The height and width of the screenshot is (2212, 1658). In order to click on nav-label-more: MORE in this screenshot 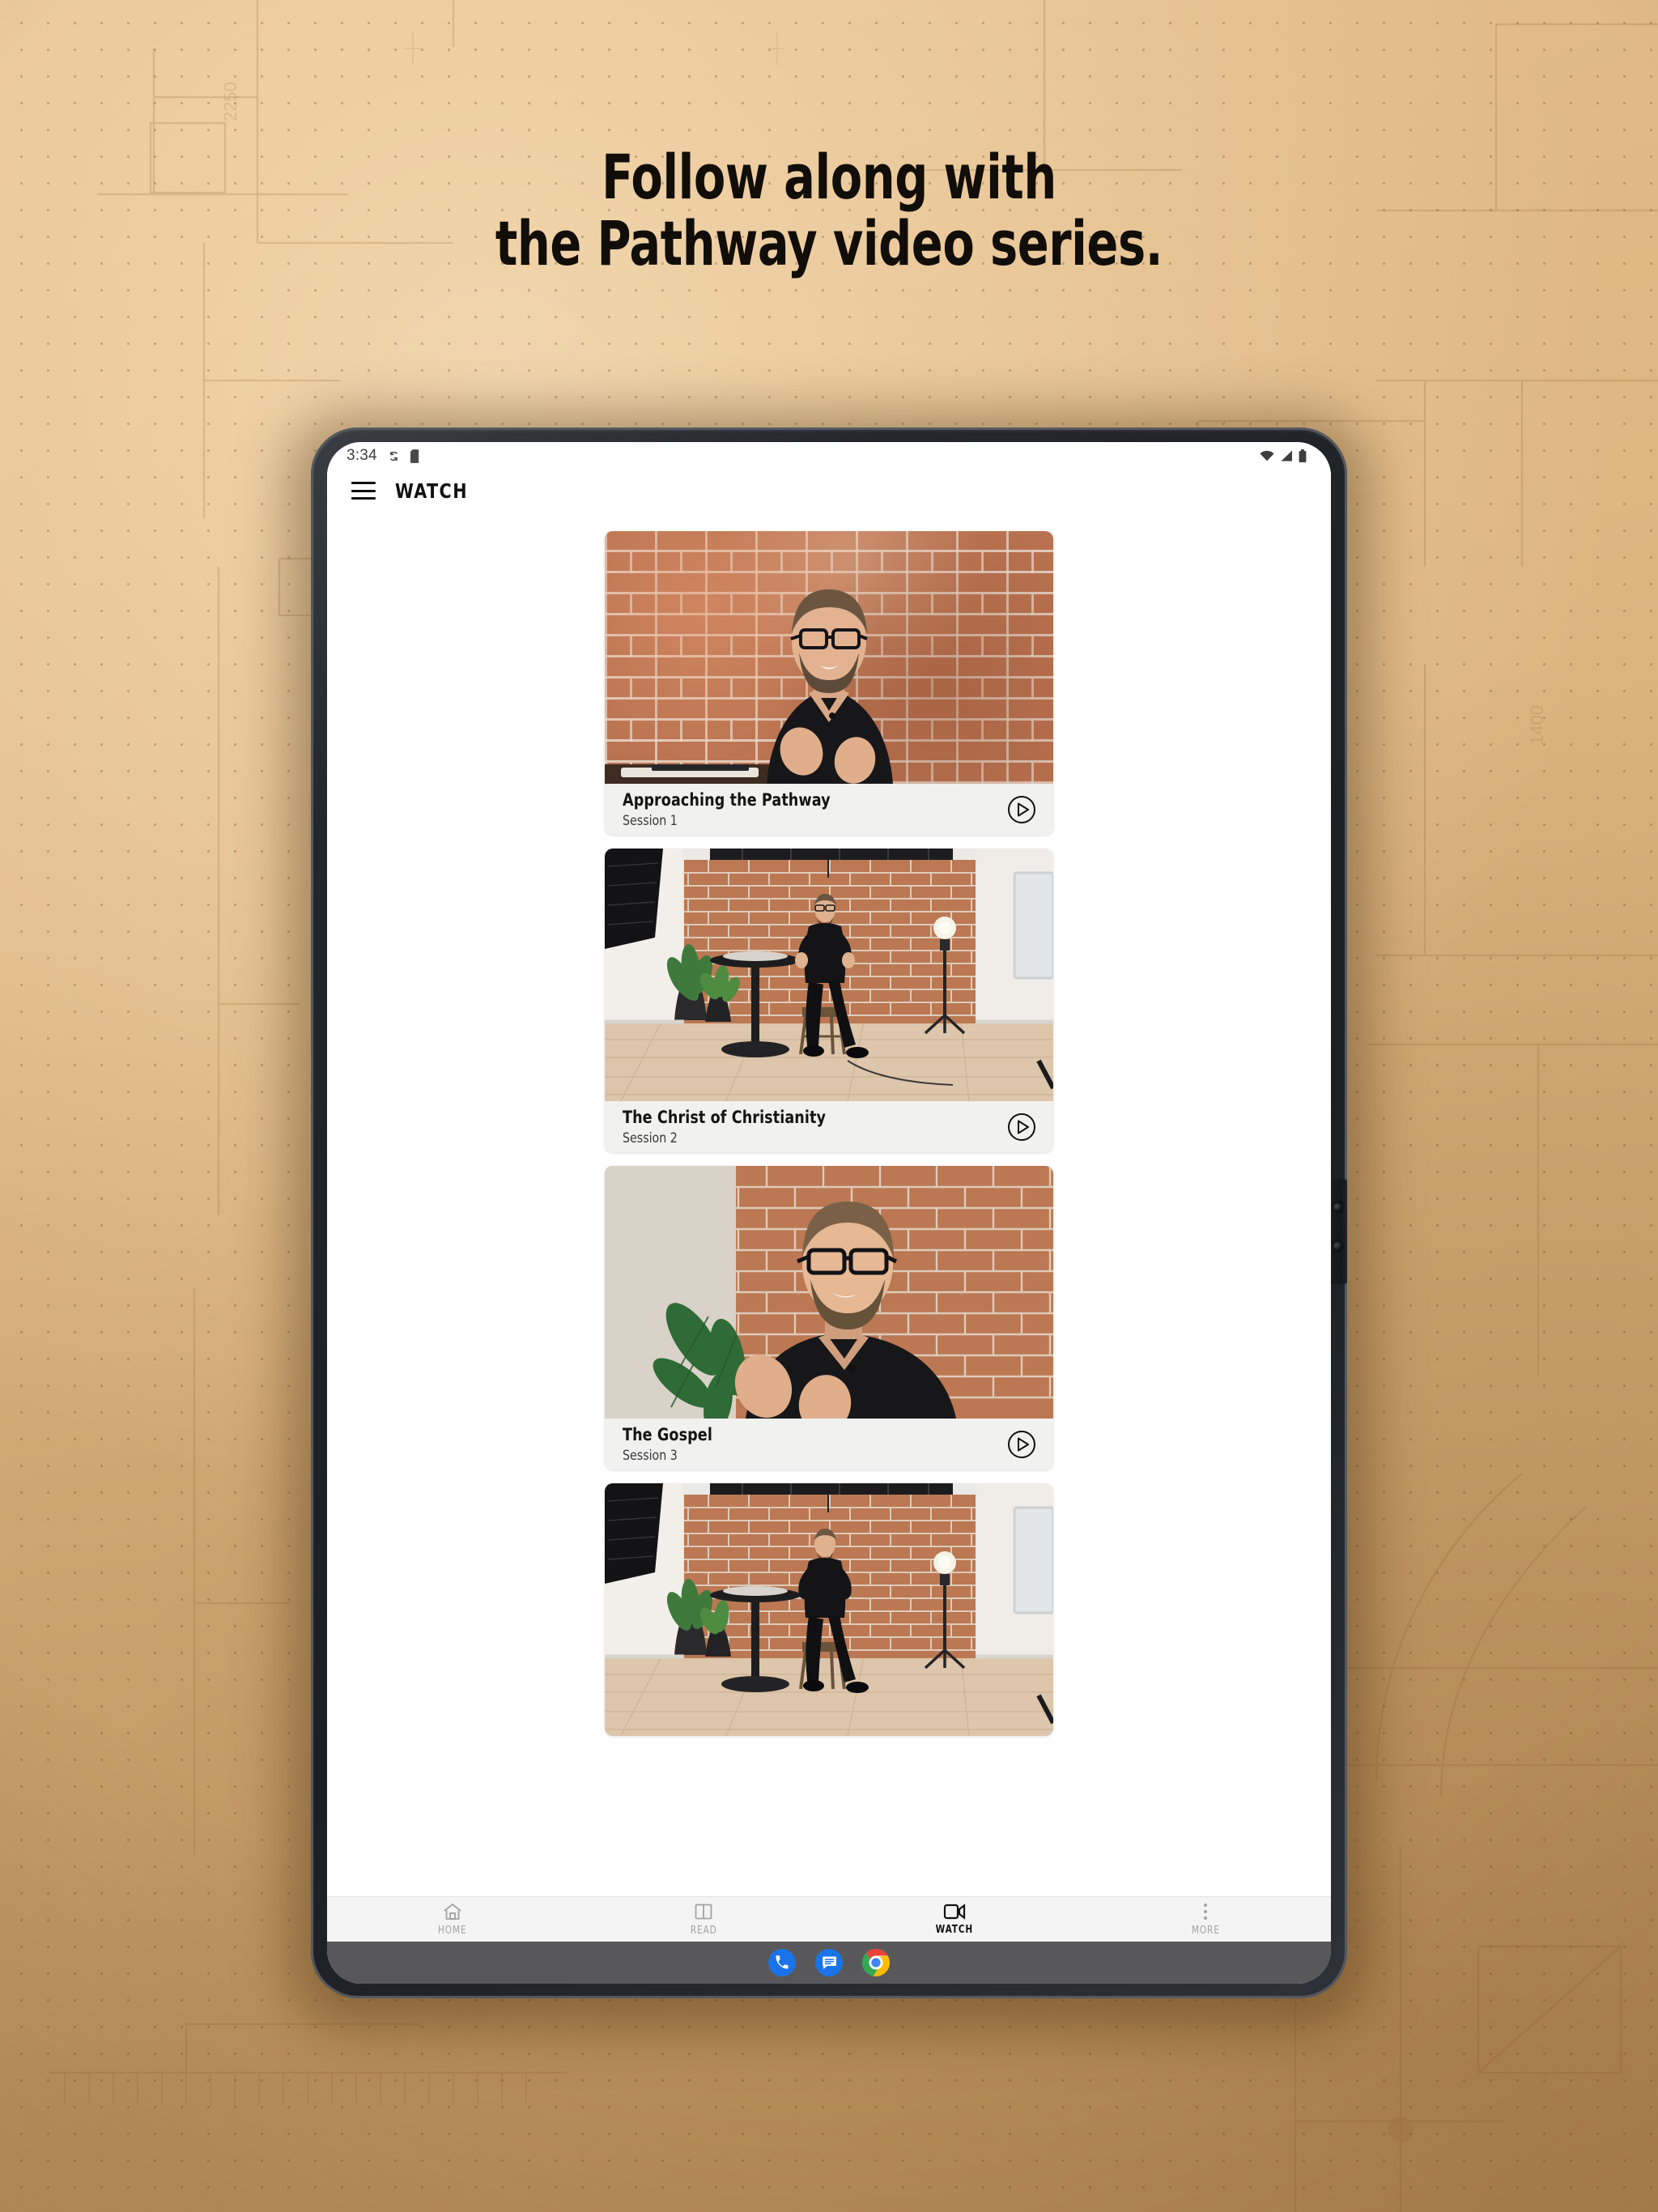, I will do `click(1205, 1931)`.